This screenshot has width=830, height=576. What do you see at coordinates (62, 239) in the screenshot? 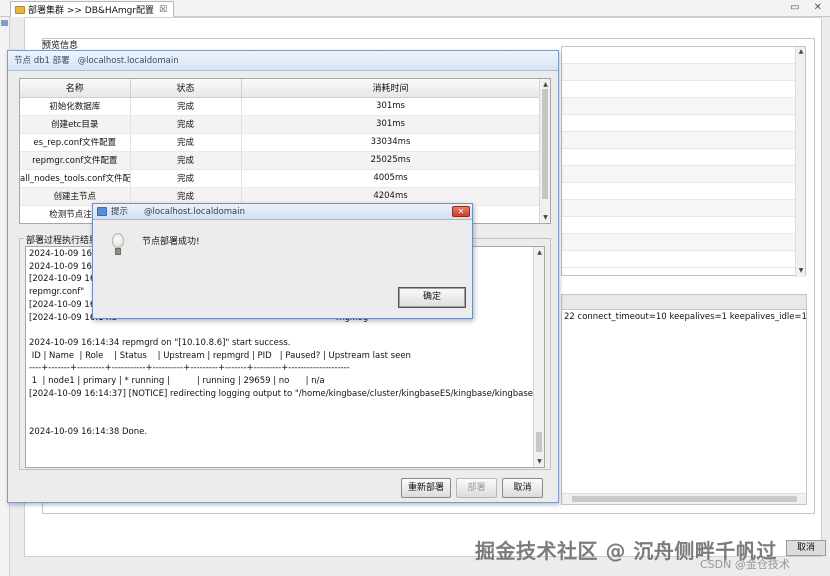
I see `result-legend: 部署过程执行结果` at bounding box center [62, 239].